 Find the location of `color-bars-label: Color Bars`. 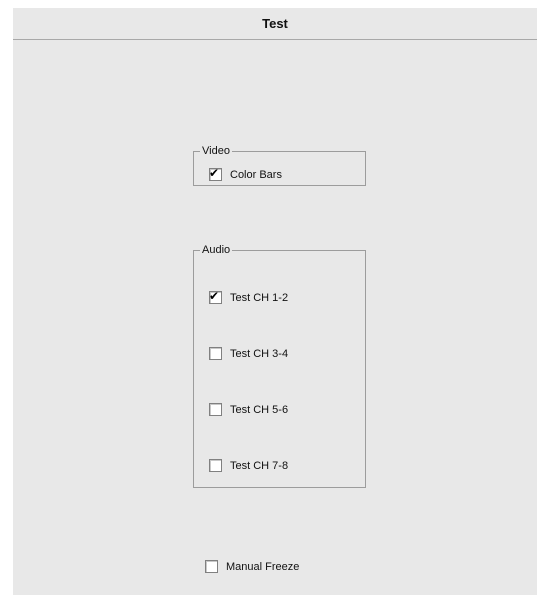

color-bars-label: Color Bars is located at coordinates (256, 174).